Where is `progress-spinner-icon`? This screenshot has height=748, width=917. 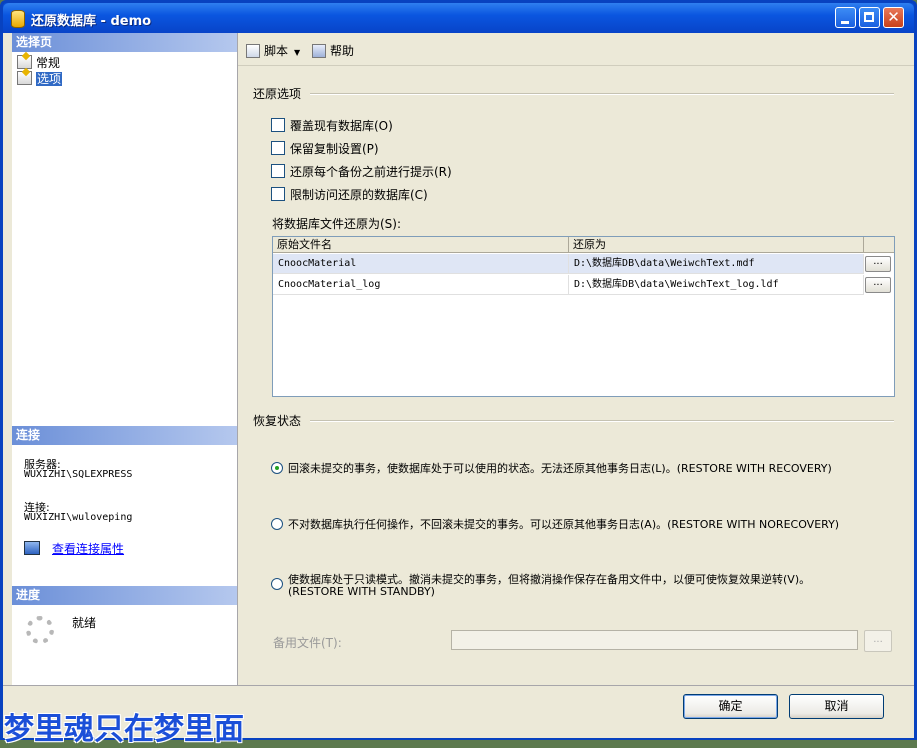 progress-spinner-icon is located at coordinates (40, 630).